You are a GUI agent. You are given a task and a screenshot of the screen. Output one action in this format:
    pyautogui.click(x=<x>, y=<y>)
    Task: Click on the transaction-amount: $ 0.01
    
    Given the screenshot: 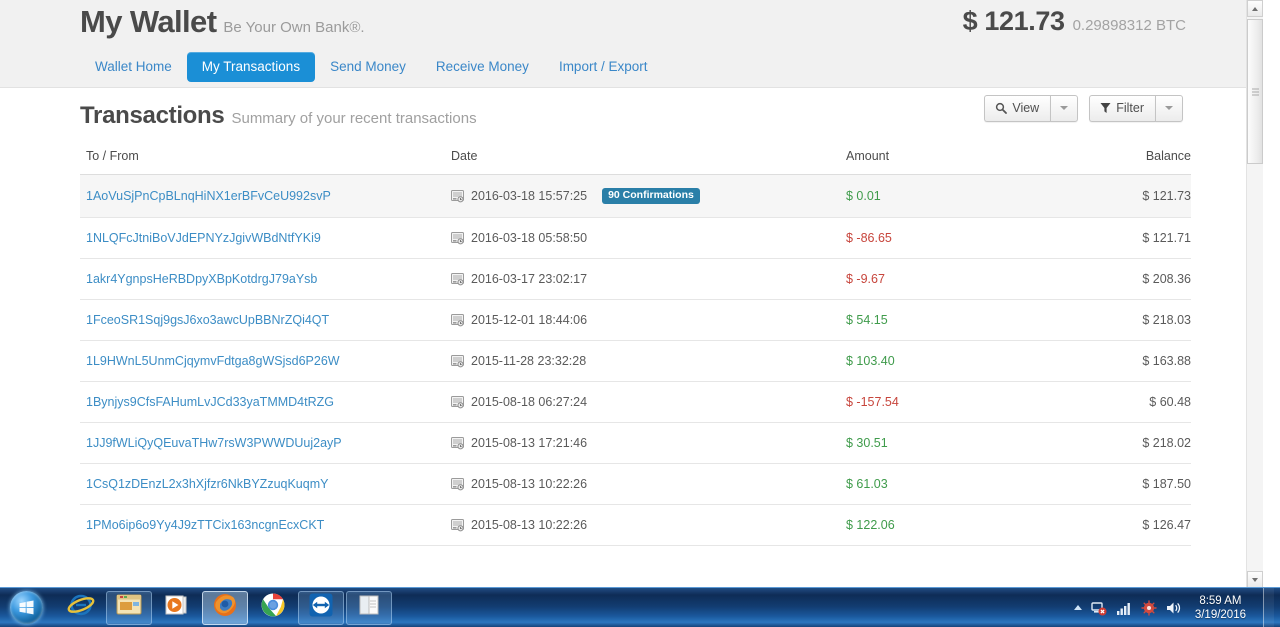 What is the action you would take?
    pyautogui.click(x=863, y=196)
    